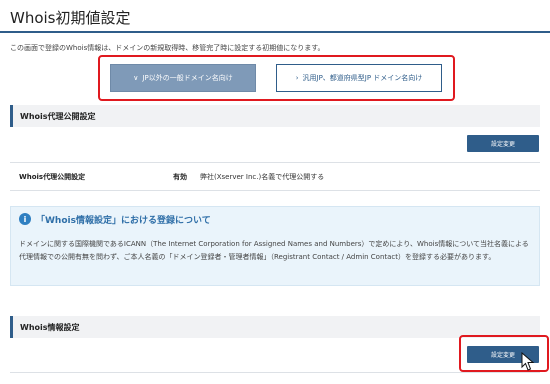 The height and width of the screenshot is (384, 550). I want to click on info-title: 「Whois情報設定」における登録について, so click(123, 221).